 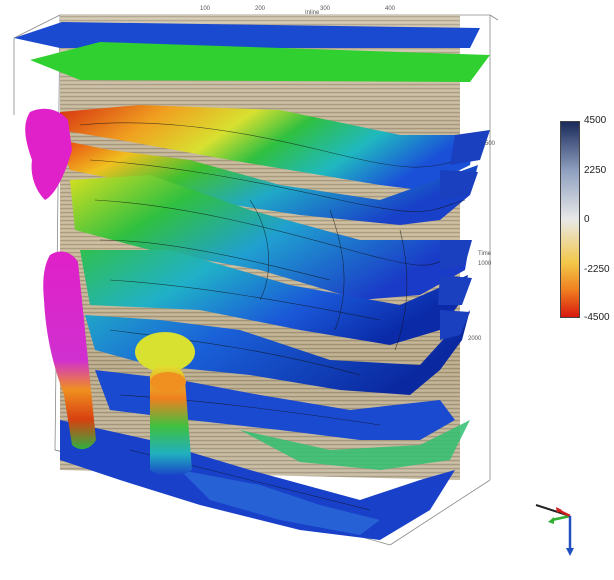 What do you see at coordinates (587, 219) in the screenshot?
I see `colorbar-label-zero: 0` at bounding box center [587, 219].